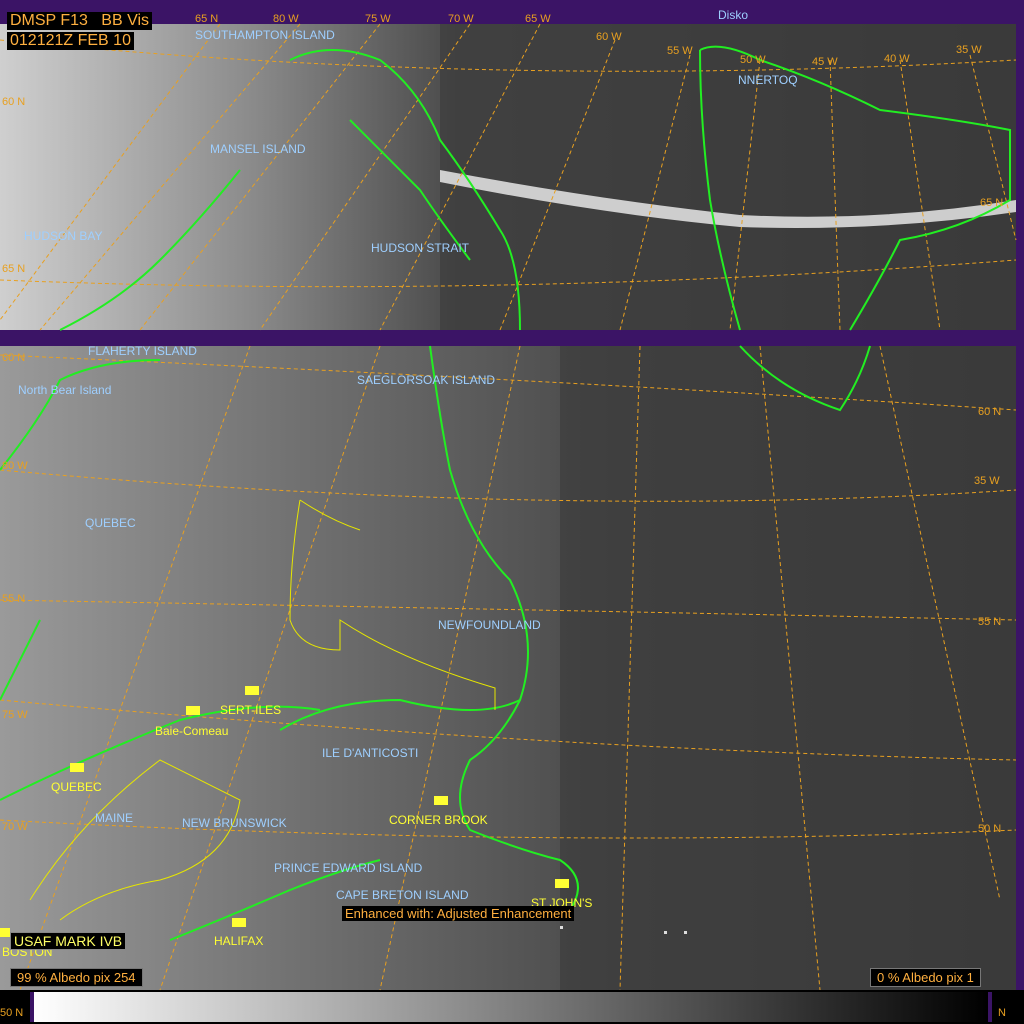 The height and width of the screenshot is (1024, 1024). Describe the element at coordinates (65, 390) in the screenshot. I see `geo-label: North Bear Island` at that location.